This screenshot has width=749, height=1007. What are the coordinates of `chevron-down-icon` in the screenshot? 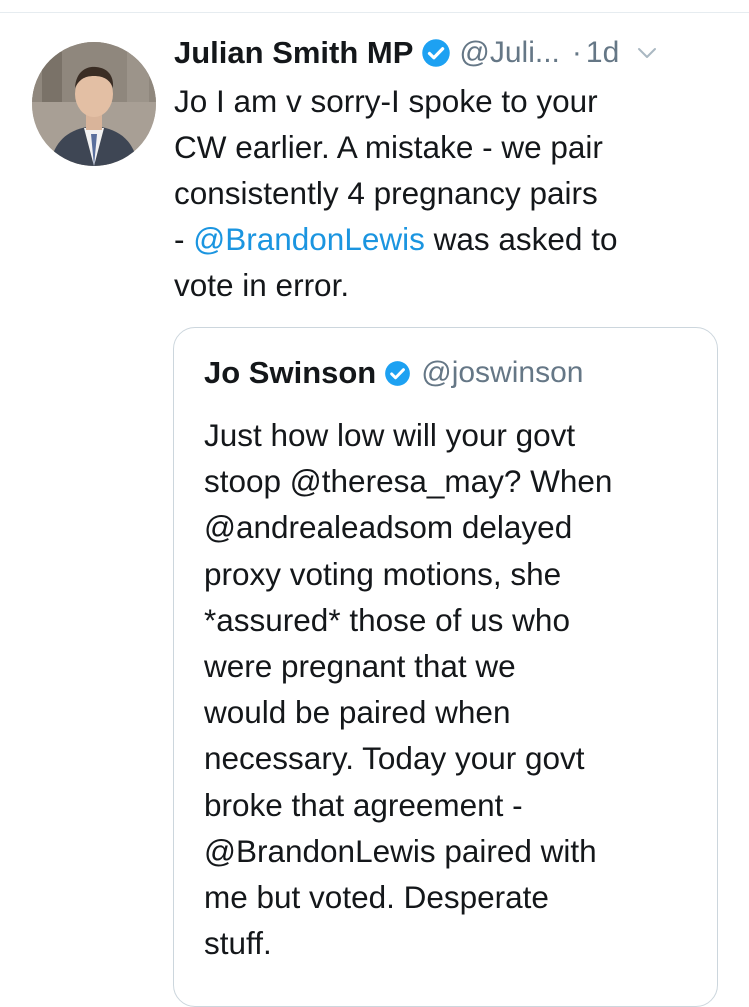 It's located at (647, 53).